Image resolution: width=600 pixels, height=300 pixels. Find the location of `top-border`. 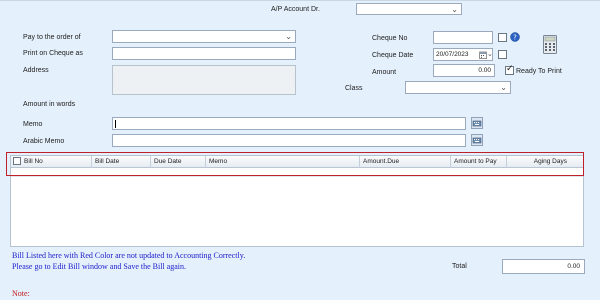

top-border is located at coordinates (300, 0).